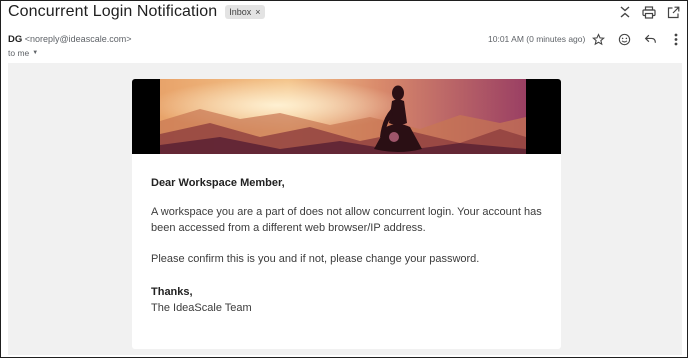  I want to click on subject-row: Concurrent Login Notification Inbox ×, so click(136, 12).